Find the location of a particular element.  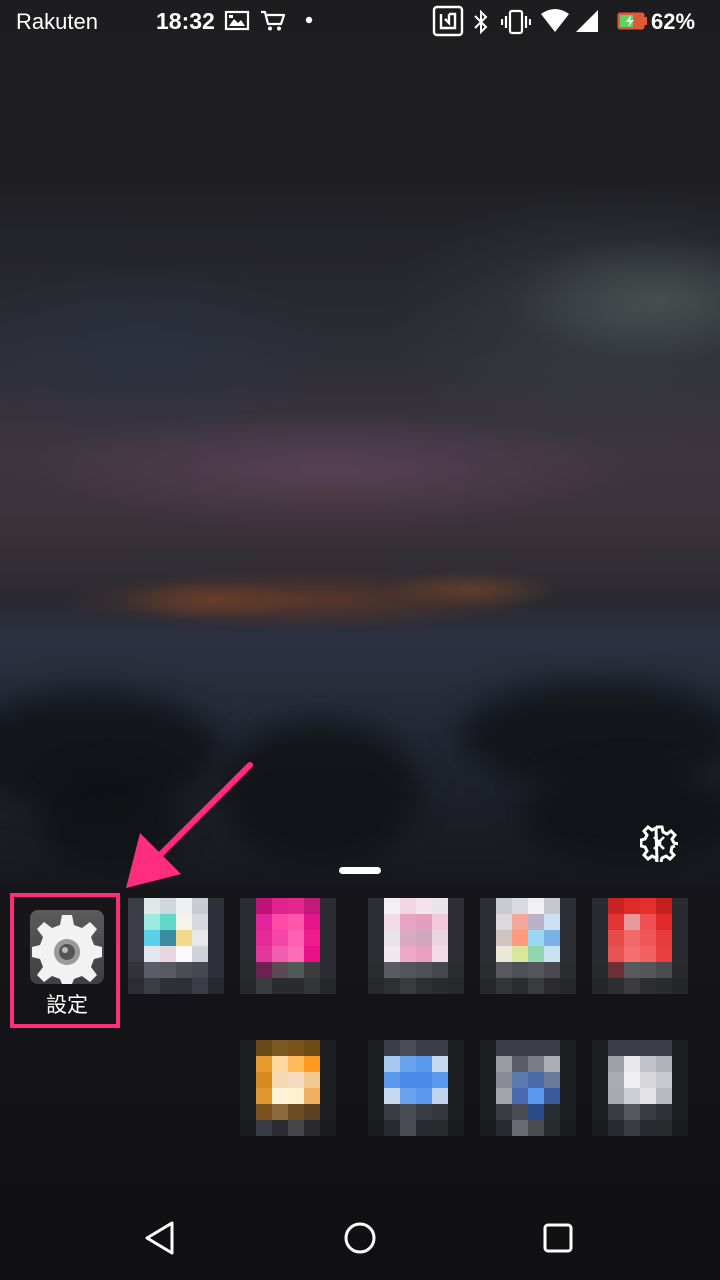

battery-charging-icon is located at coordinates (632, 21).